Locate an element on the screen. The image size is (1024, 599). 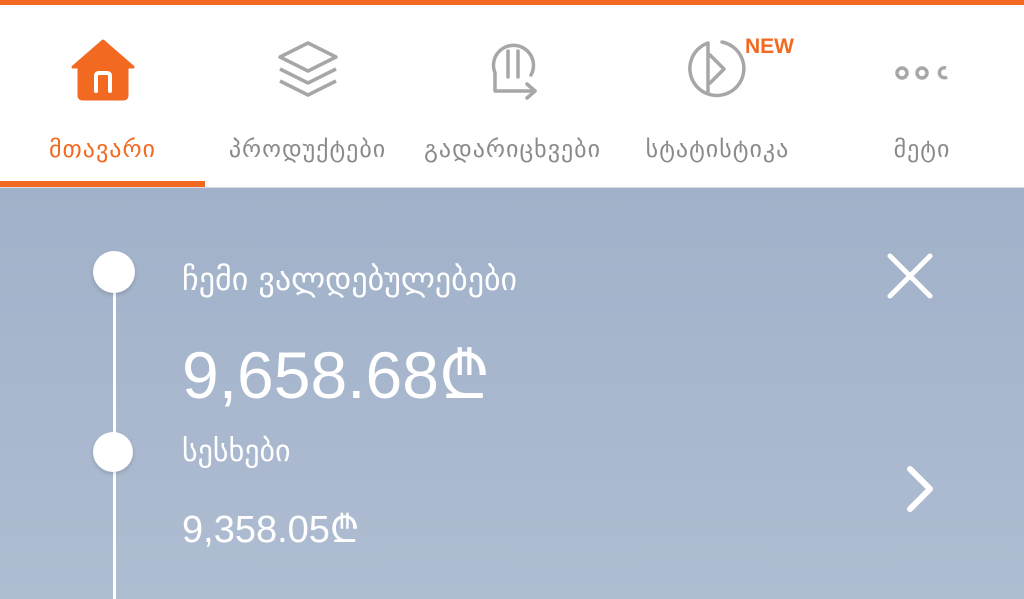
close-button is located at coordinates (910, 276).